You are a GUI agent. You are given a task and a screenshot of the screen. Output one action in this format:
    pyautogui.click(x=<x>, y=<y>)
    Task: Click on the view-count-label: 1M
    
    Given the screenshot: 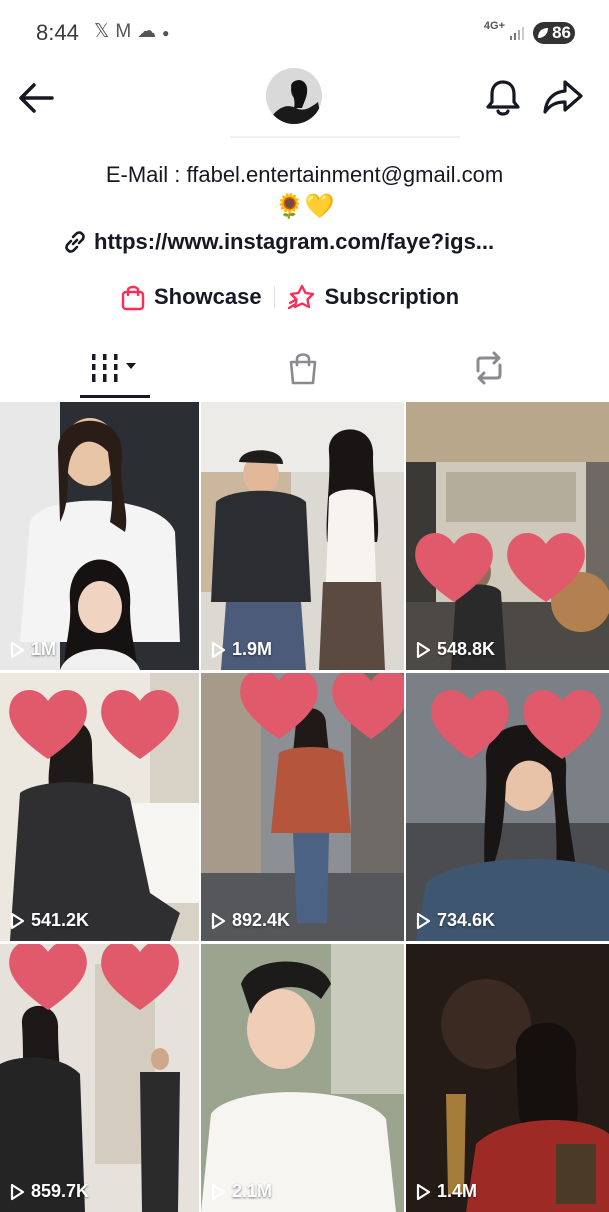 What is the action you would take?
    pyautogui.click(x=44, y=649)
    